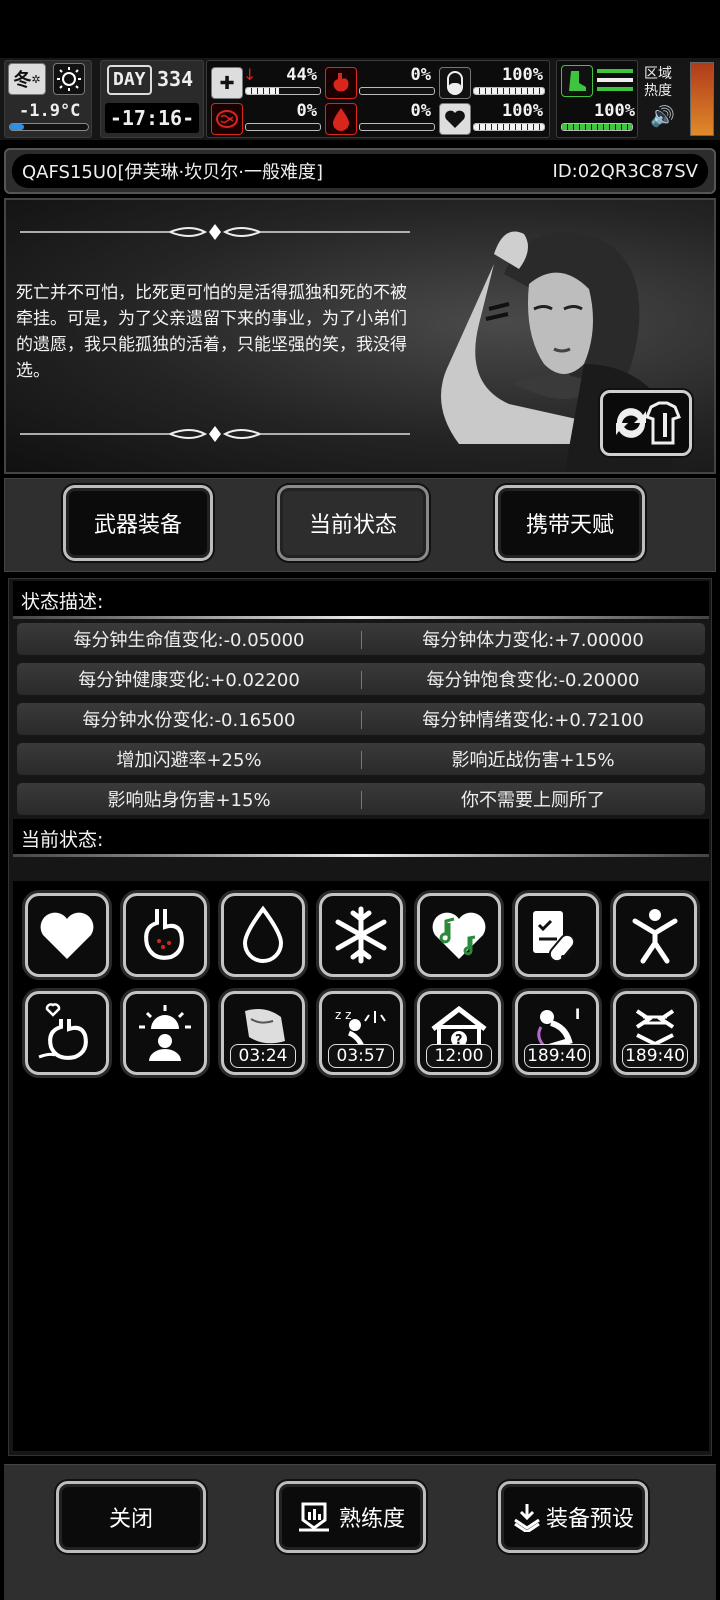 The width and height of the screenshot is (720, 1600). Describe the element at coordinates (50, 111) in the screenshot. I see `temperature-readout: -1.9°C` at that location.